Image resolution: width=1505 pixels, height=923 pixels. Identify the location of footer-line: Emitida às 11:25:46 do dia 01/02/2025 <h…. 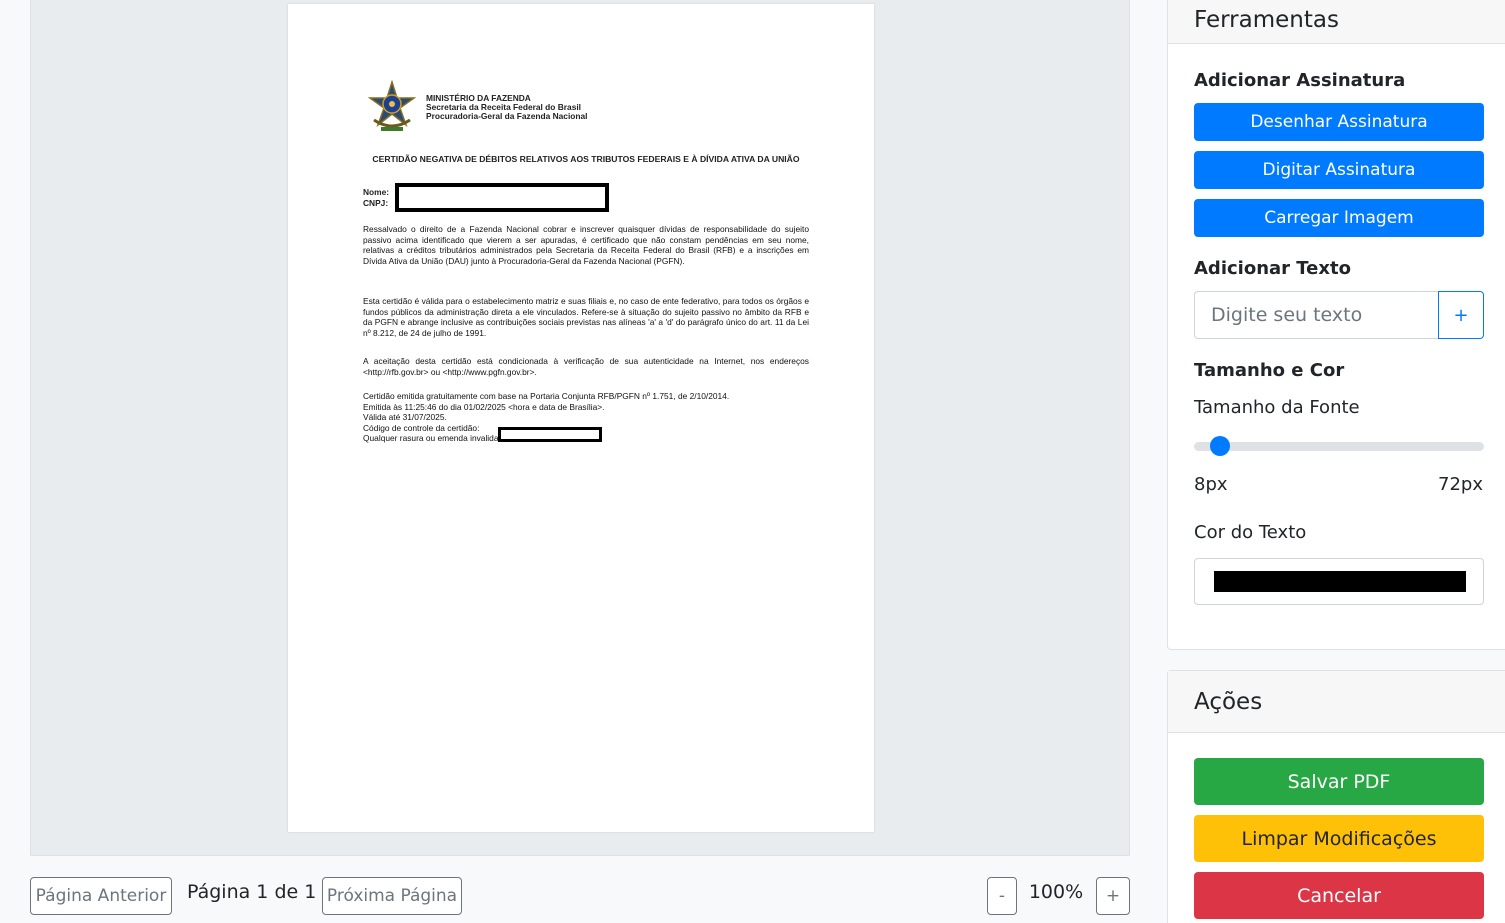
(484, 406).